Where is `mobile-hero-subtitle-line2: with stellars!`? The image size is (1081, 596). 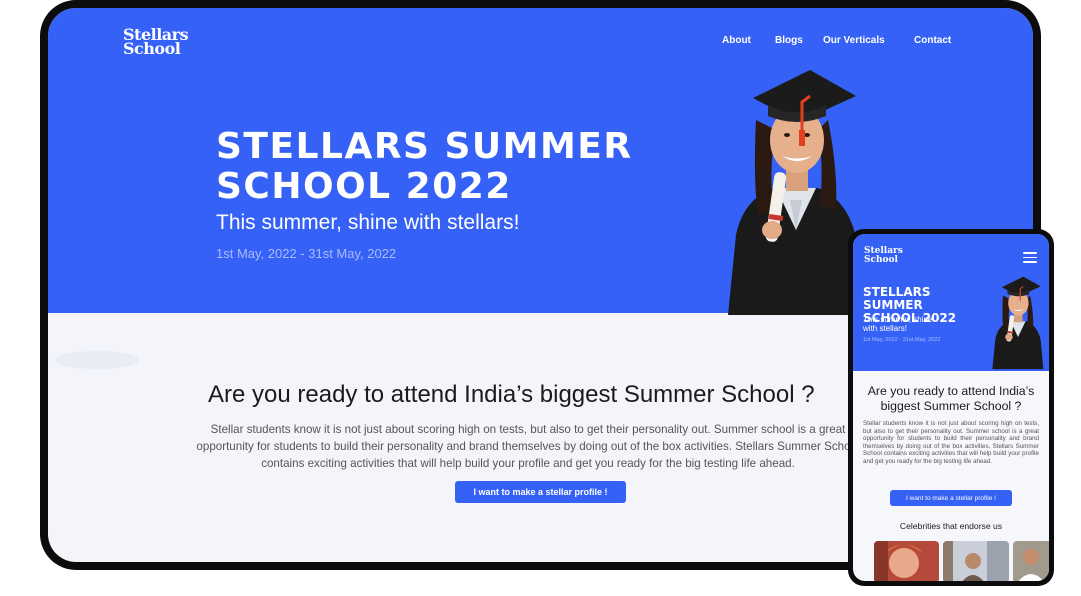
mobile-hero-subtitle-line2: with stellars! is located at coordinates (885, 328).